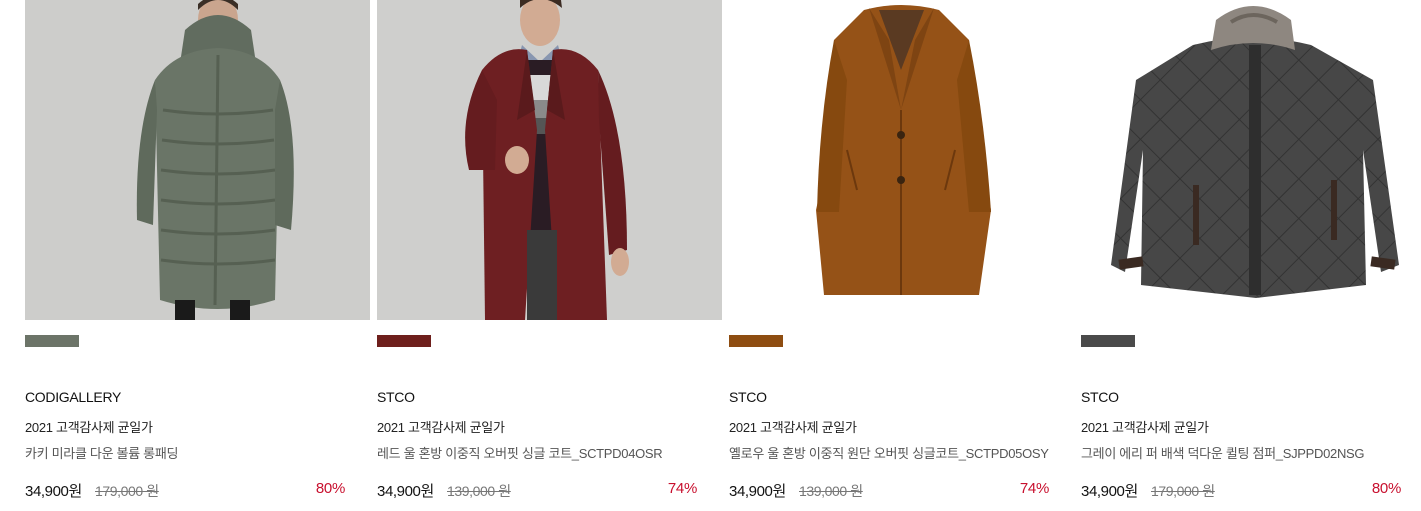 The width and height of the screenshot is (1421, 511). What do you see at coordinates (73, 397) in the screenshot?
I see `brand-name: CODIGALLERY` at bounding box center [73, 397].